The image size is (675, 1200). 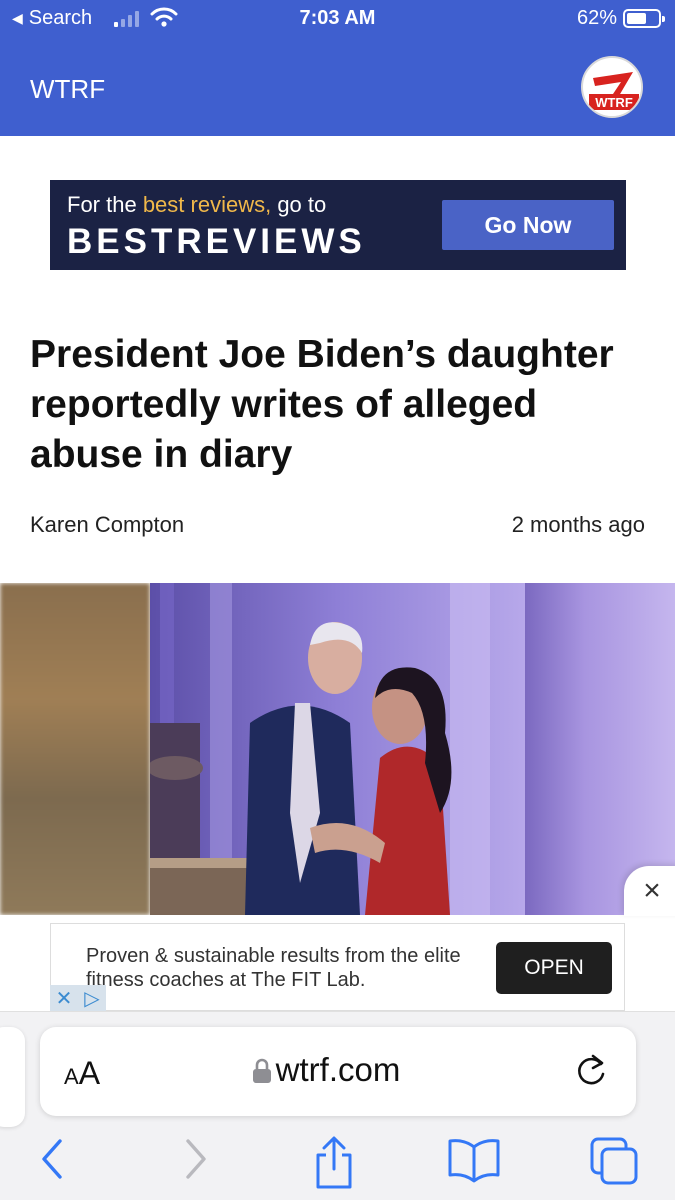 I want to click on ad-brand: BESTREVIEWS, so click(x=216, y=241).